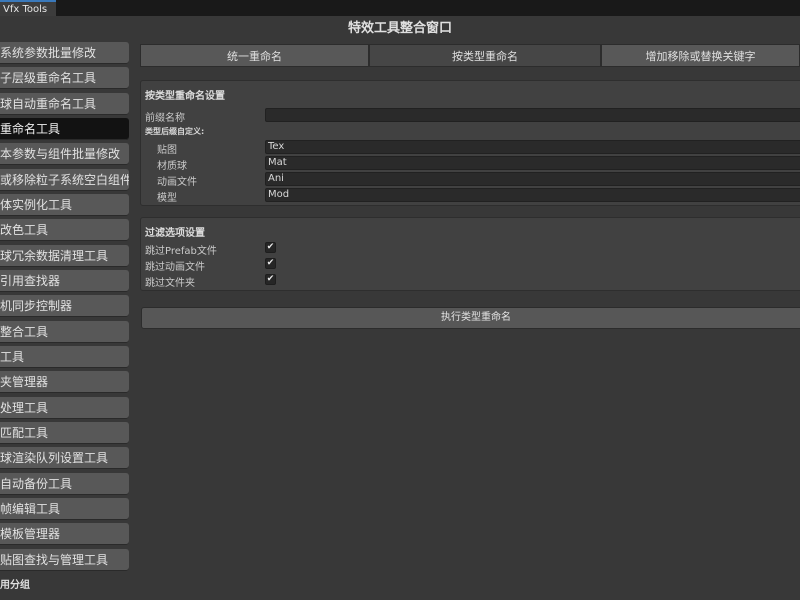 The image size is (800, 600). Describe the element at coordinates (28, 8) in the screenshot. I see `window-tab: Vfx Tools` at that location.